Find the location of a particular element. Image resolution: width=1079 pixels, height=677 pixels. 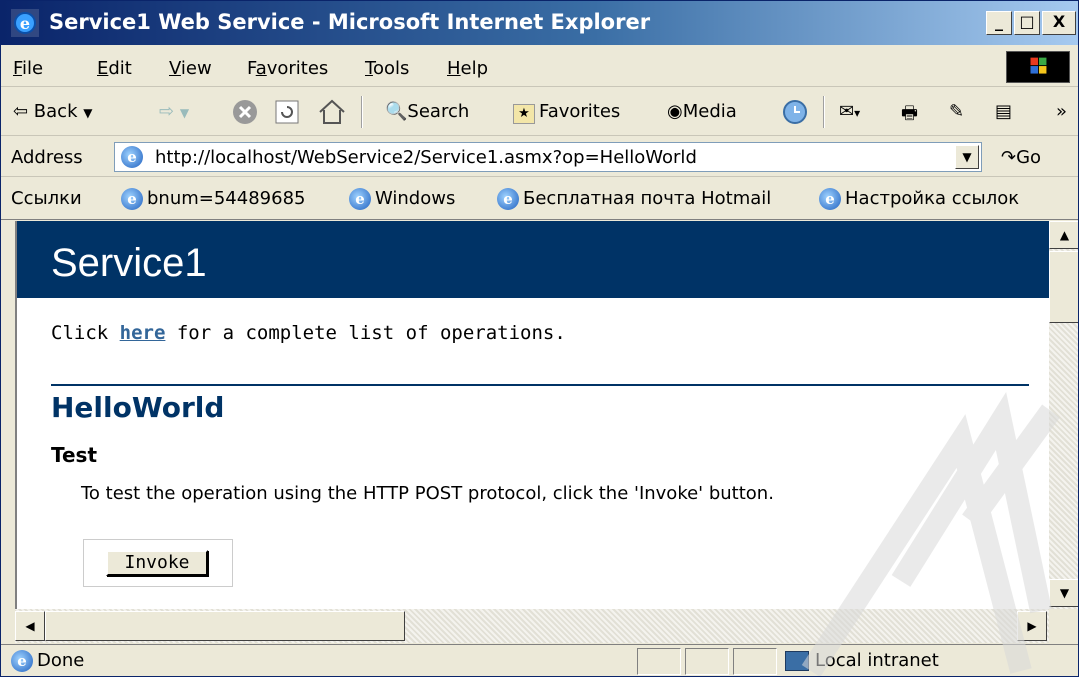

invoke-button: Invoke is located at coordinates (157, 563).